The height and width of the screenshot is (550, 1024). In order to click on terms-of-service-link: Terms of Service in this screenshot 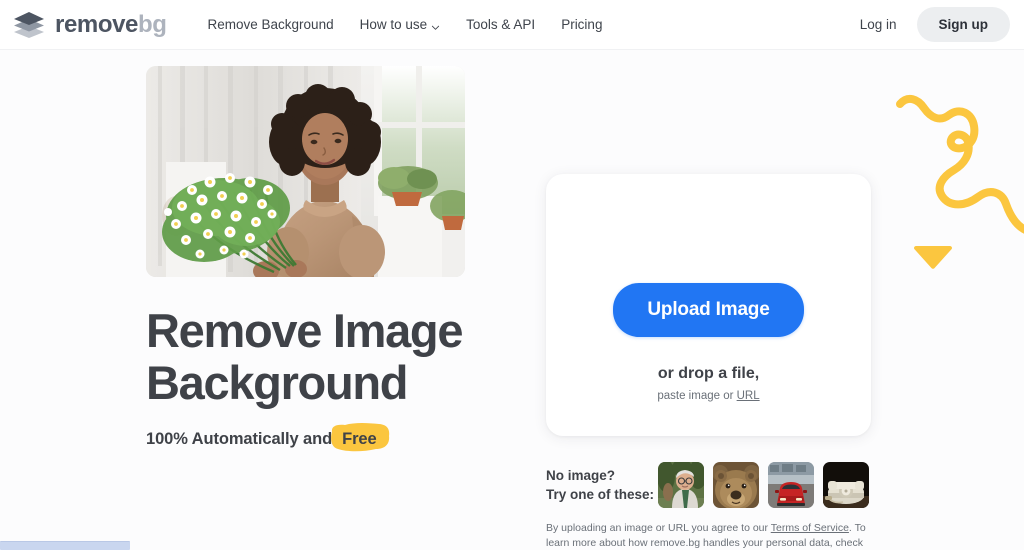, I will do `click(810, 528)`.